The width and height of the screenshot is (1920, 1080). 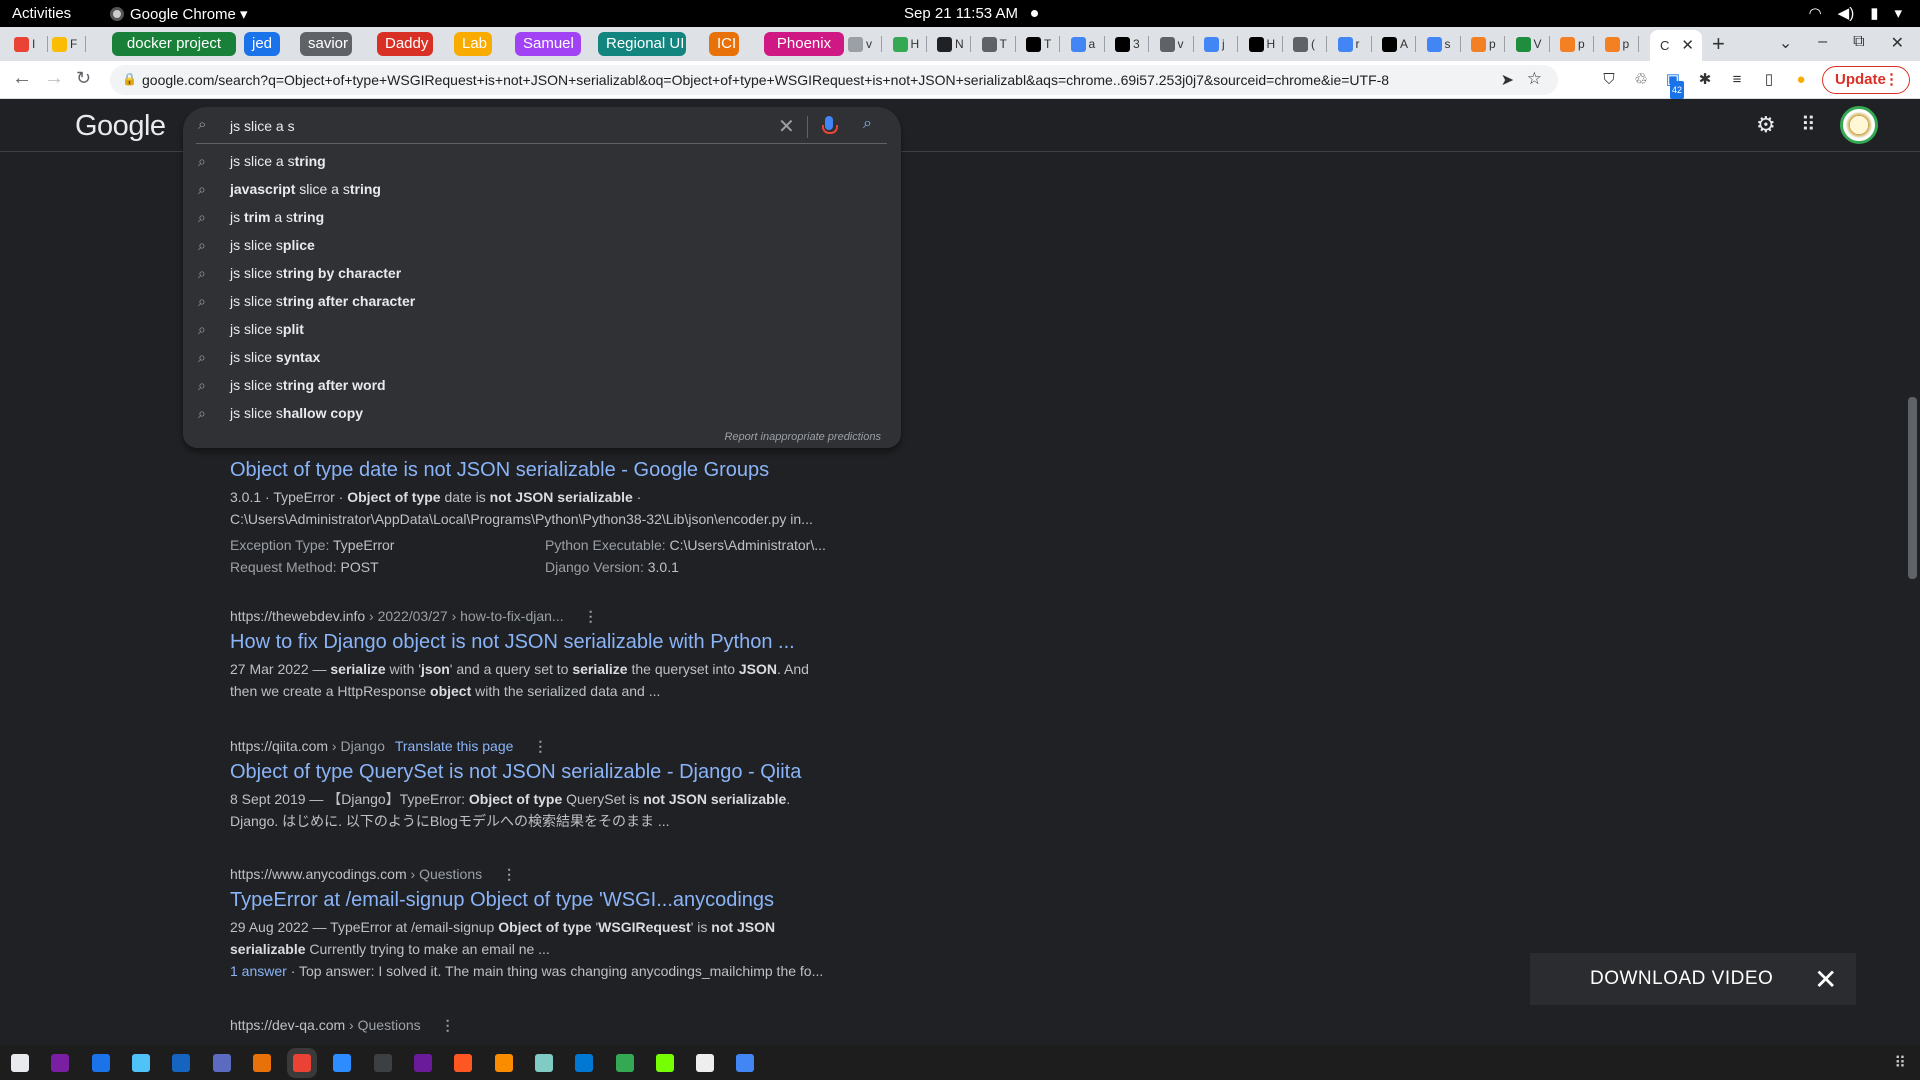 What do you see at coordinates (473, 44) in the screenshot?
I see `tab-group-lab: Lab` at bounding box center [473, 44].